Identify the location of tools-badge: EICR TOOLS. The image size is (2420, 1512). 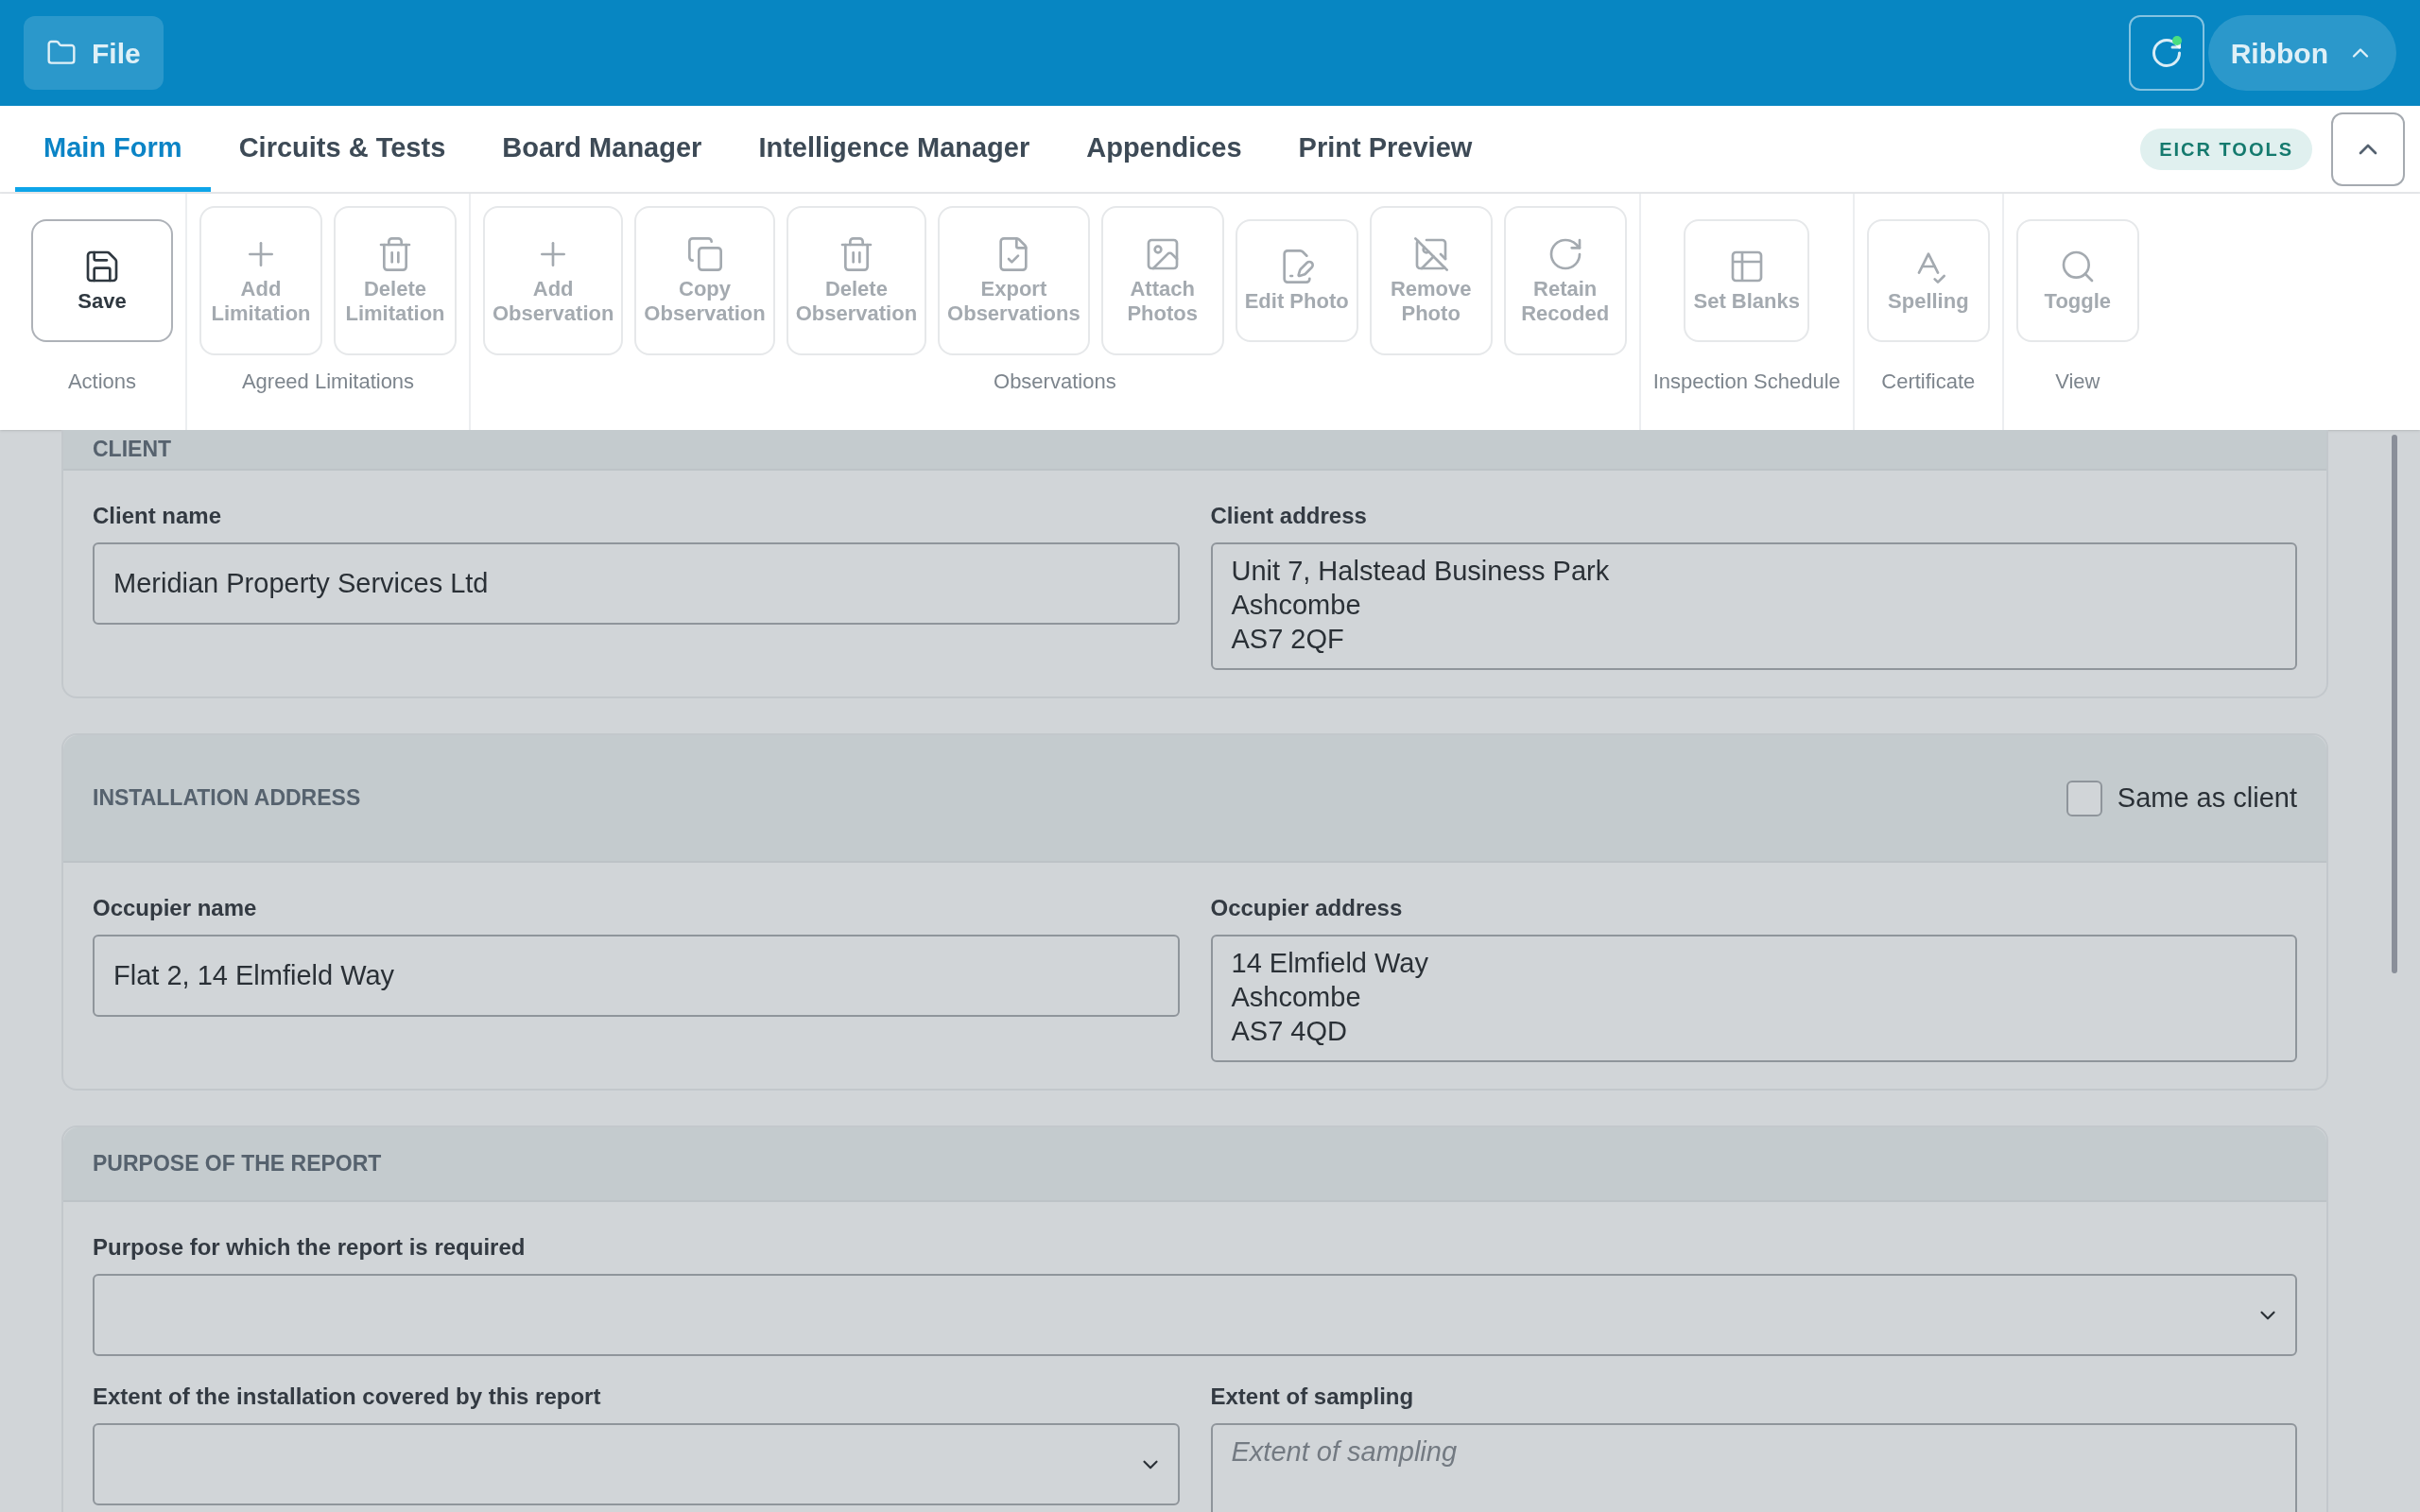
(2226, 149).